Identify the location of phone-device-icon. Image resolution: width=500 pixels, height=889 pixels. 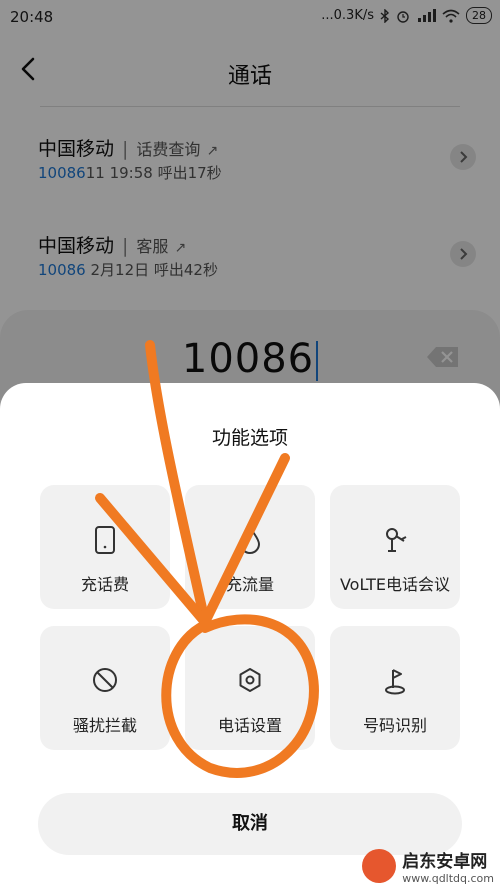
(105, 540).